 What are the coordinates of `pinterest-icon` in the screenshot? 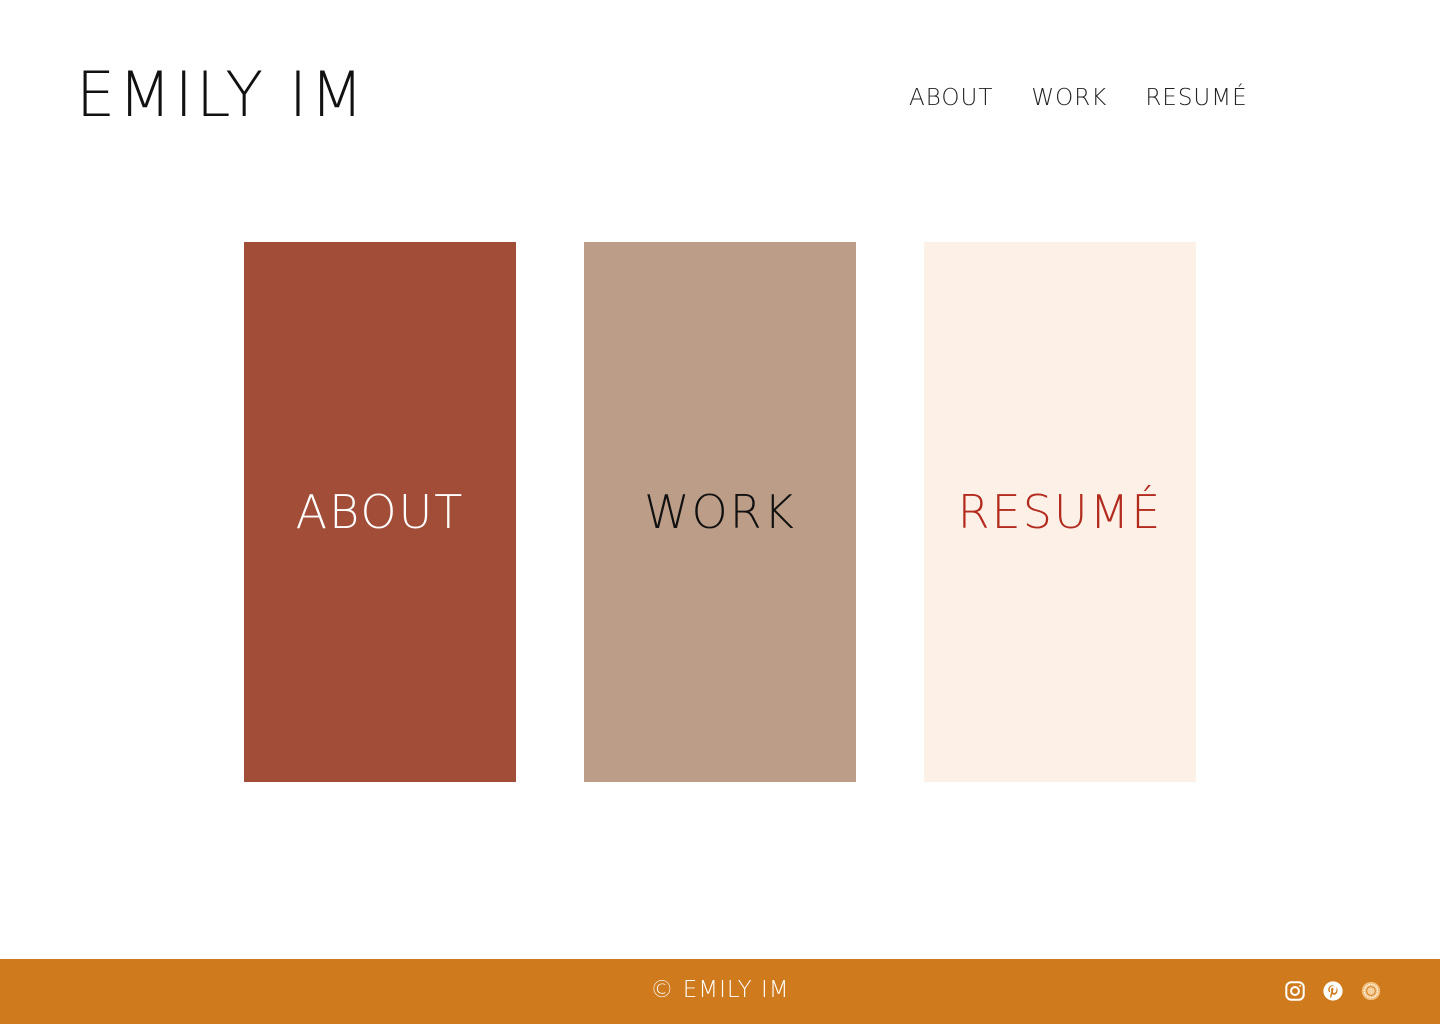 It's located at (1333, 991).